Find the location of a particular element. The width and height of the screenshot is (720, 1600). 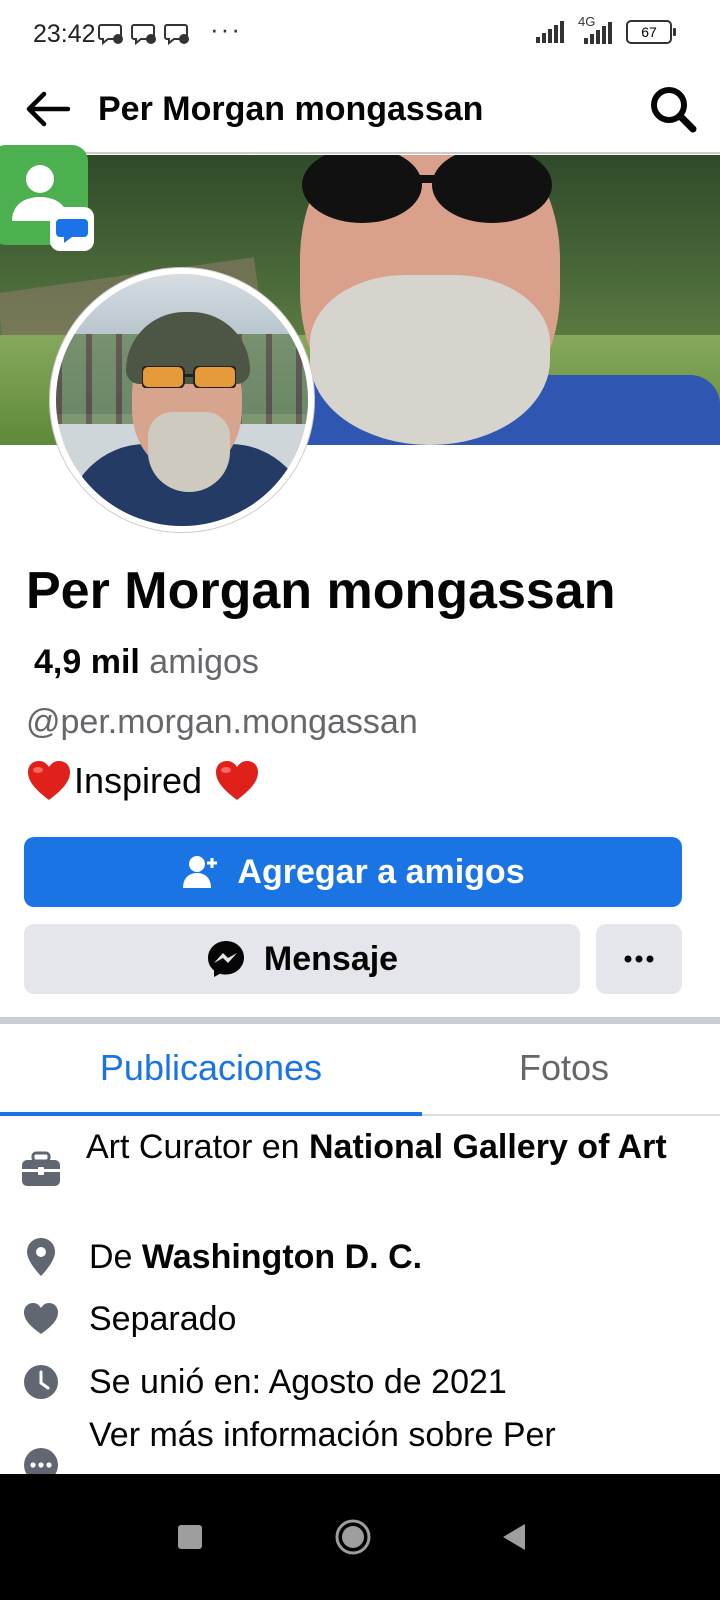

info-joined: Se unió en: Agosto de 2021 is located at coordinates (360, 1382).